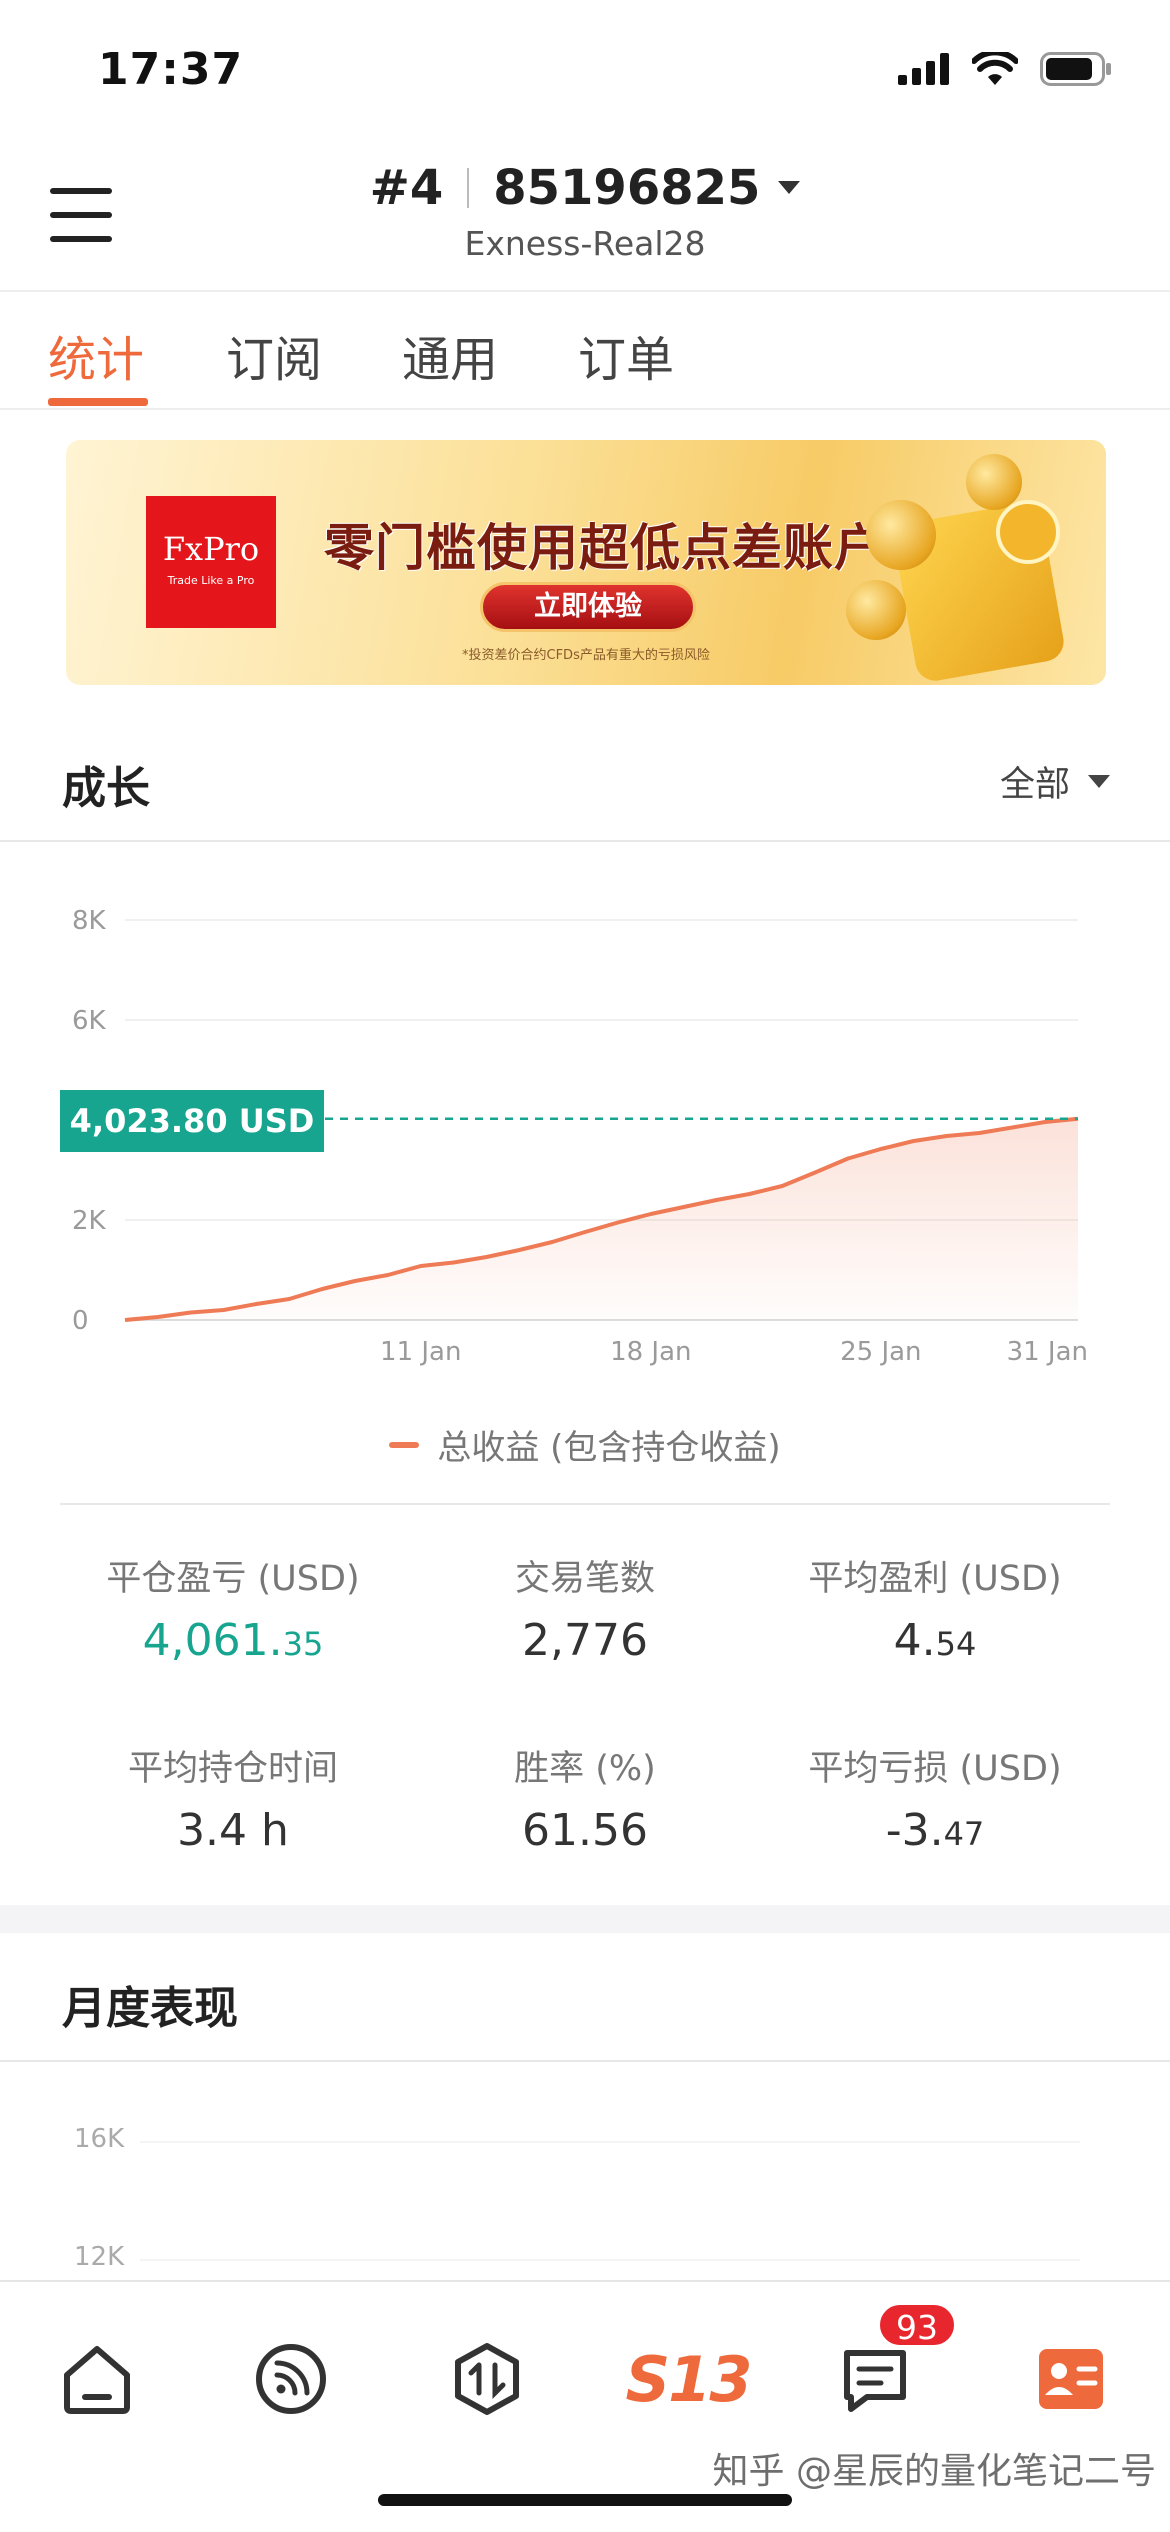 The height and width of the screenshot is (2532, 1170). Describe the element at coordinates (880, 1352) in the screenshot. I see `x-tick-label: 25 Jan` at that location.